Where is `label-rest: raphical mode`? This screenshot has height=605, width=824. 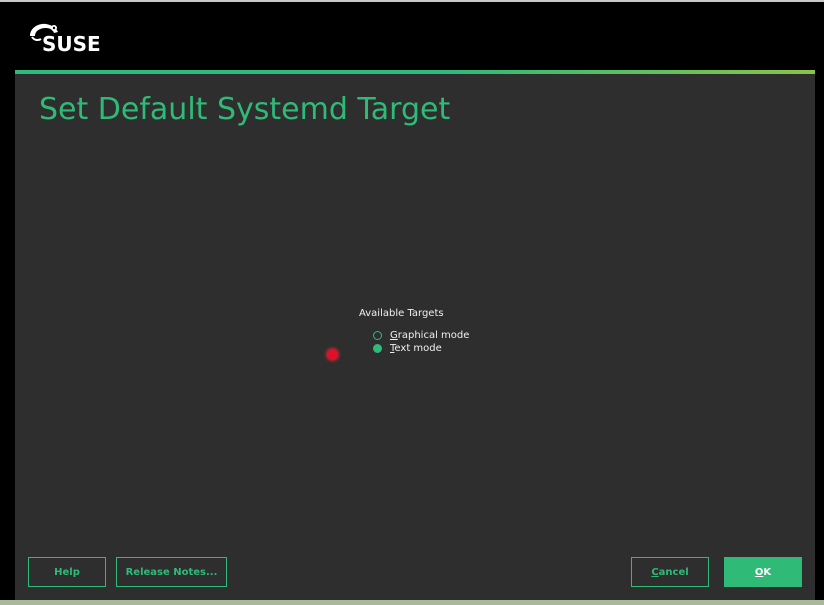 label-rest: raphical mode is located at coordinates (433, 335).